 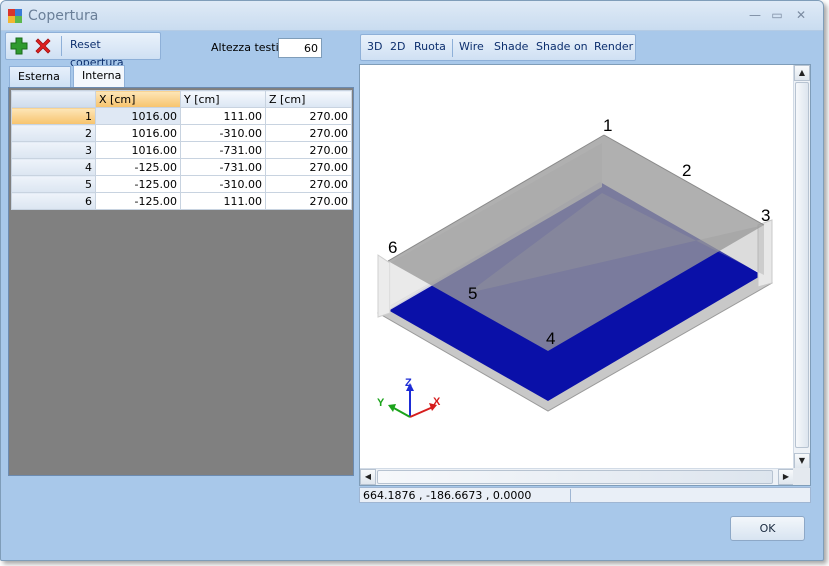 I want to click on left-wall, so click(x=384, y=286).